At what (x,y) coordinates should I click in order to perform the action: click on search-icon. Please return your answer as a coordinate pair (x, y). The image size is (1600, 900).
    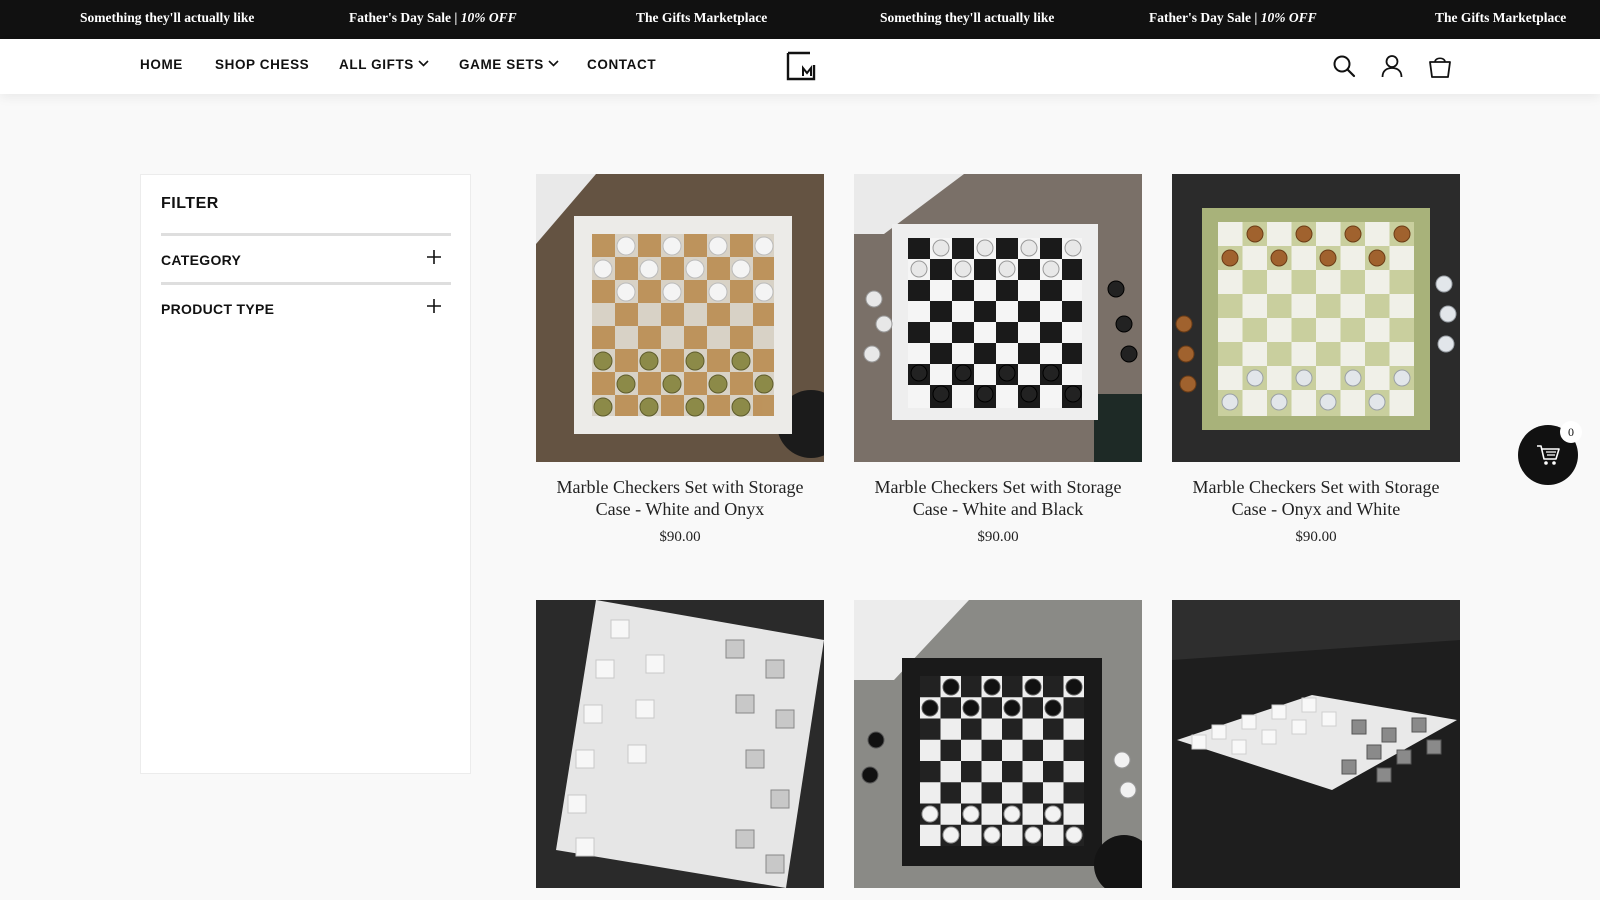
    Looking at the image, I should click on (1344, 66).